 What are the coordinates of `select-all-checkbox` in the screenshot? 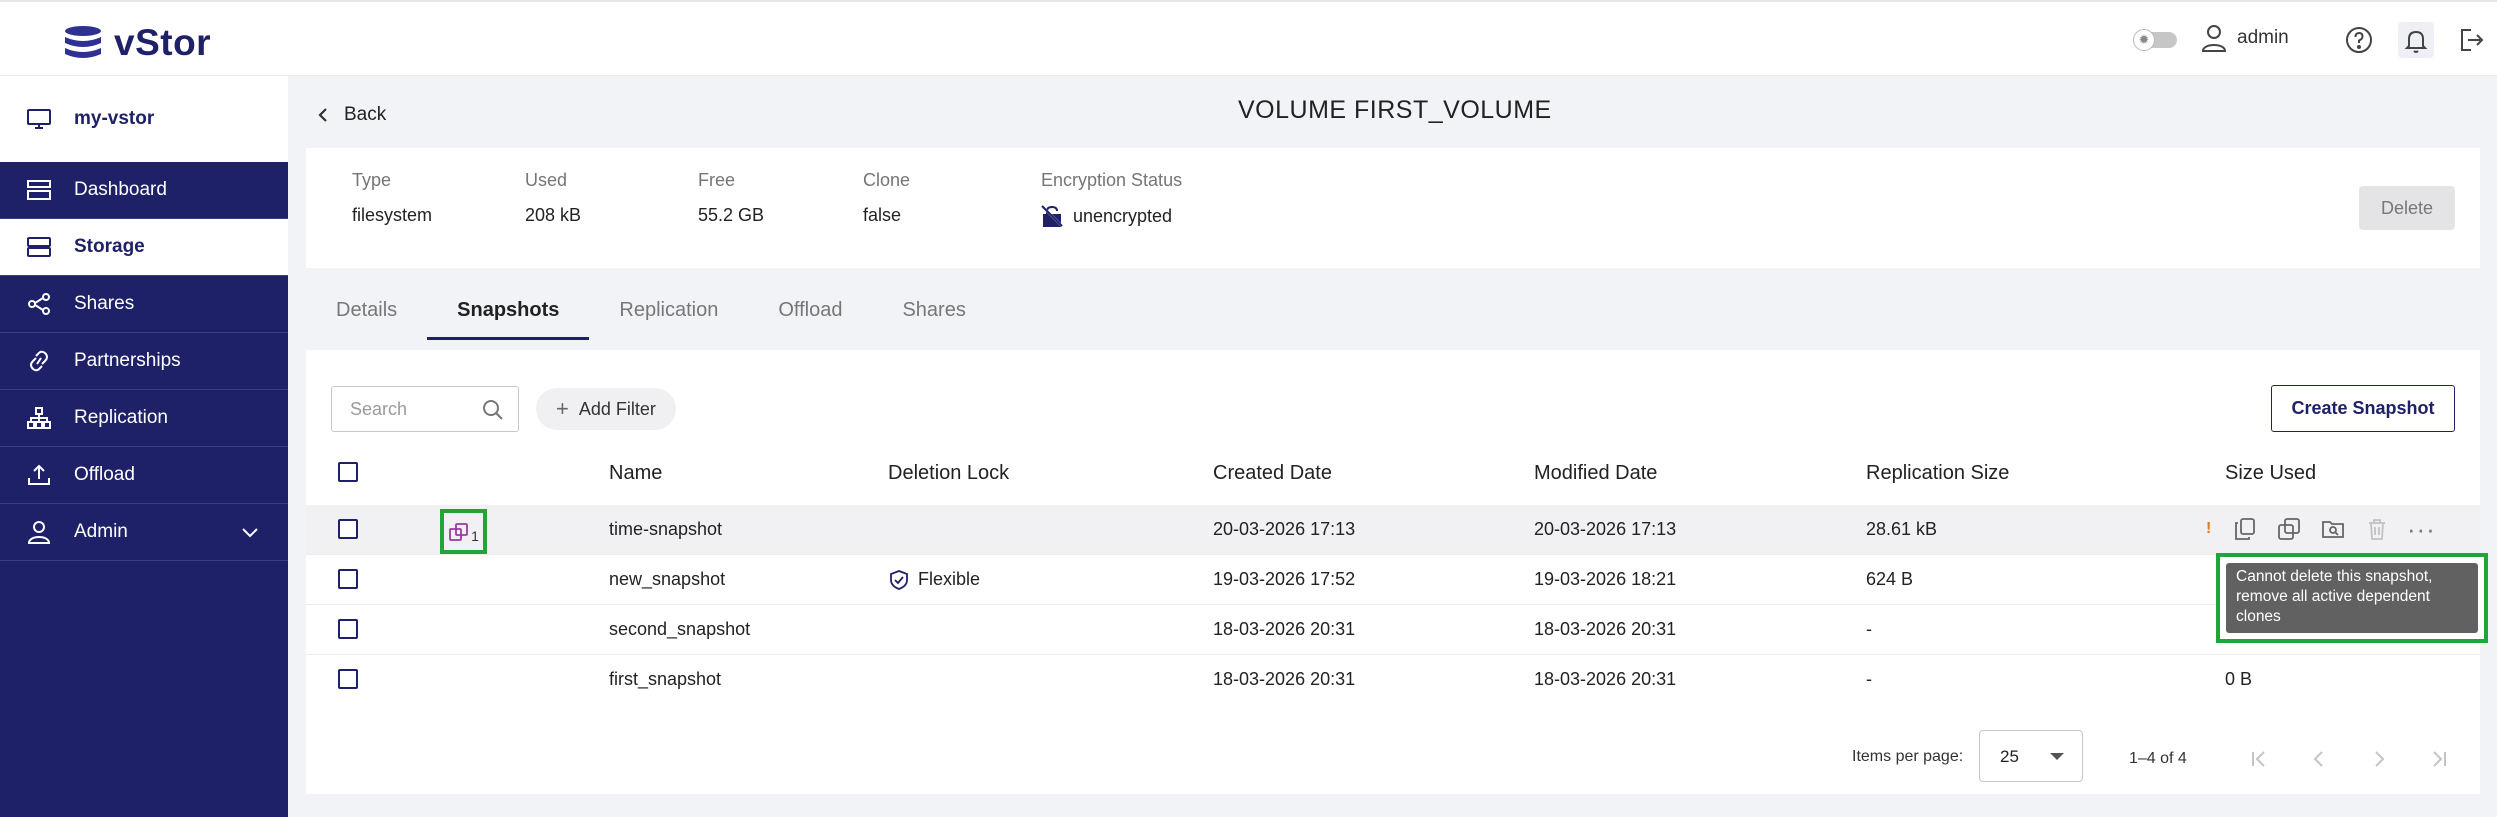 It's located at (348, 472).